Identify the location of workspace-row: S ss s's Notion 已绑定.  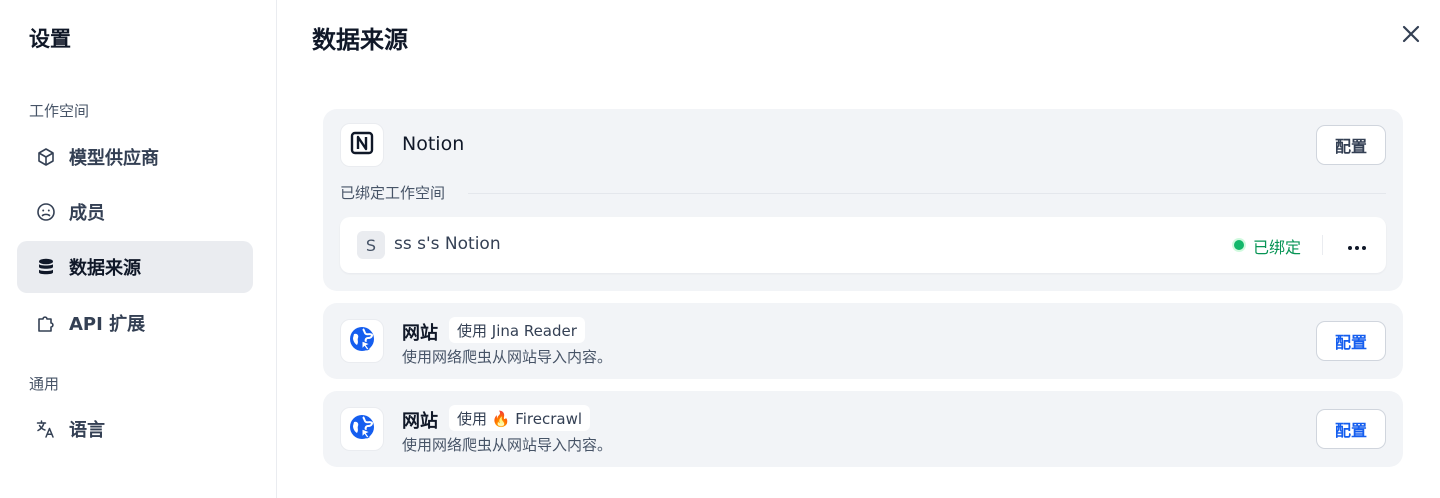
(863, 245).